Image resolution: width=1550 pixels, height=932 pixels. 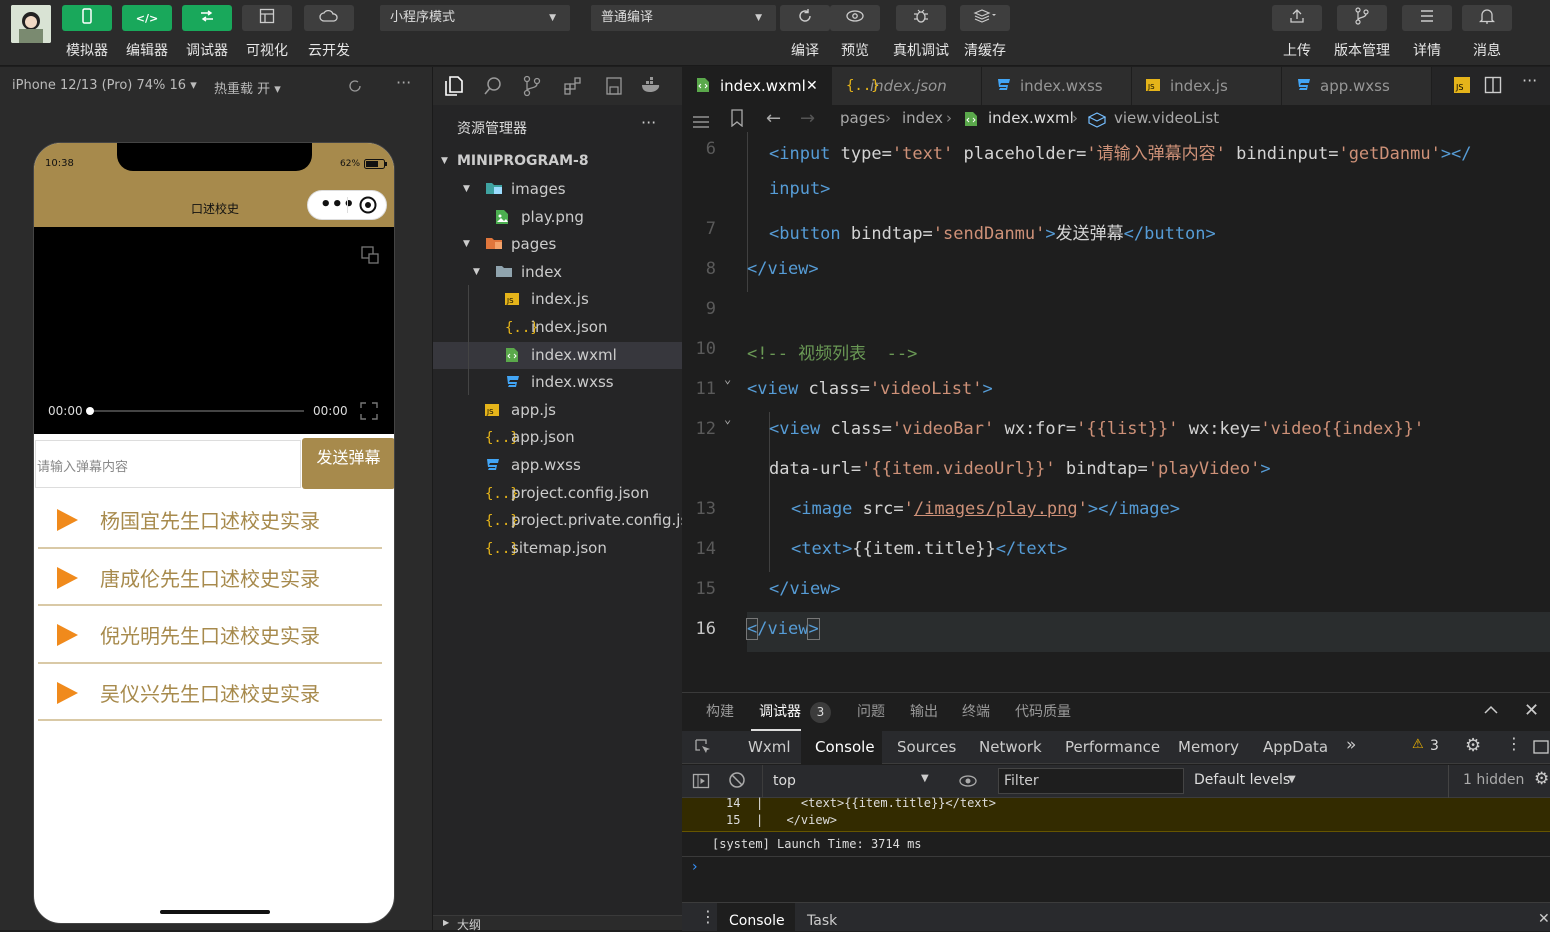 What do you see at coordinates (196, 411) in the screenshot?
I see `video-progress-track` at bounding box center [196, 411].